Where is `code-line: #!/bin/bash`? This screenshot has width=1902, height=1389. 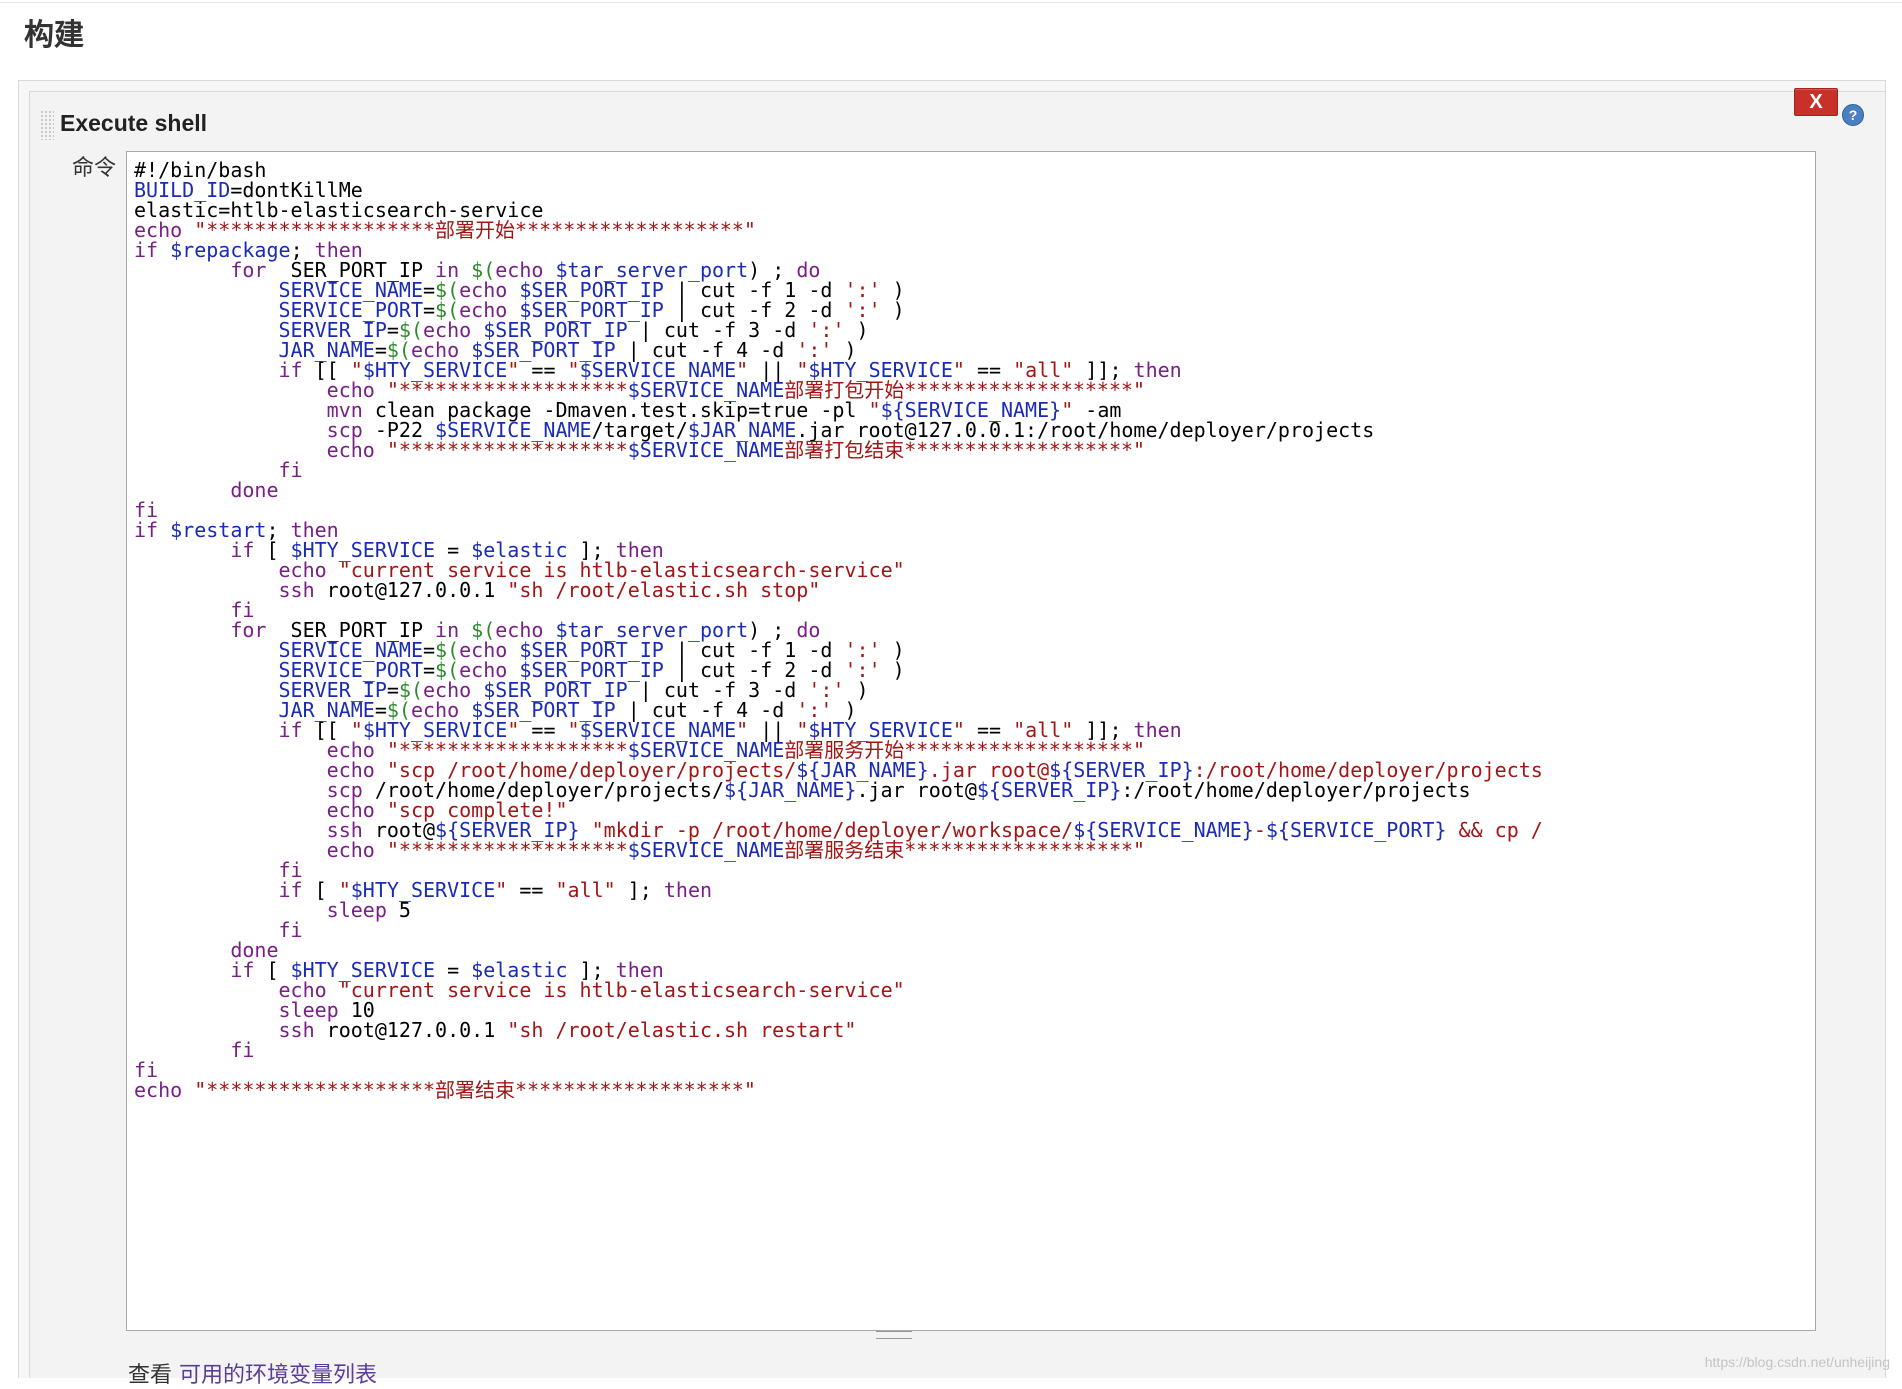 code-line: #!/bin/bash is located at coordinates (200, 170).